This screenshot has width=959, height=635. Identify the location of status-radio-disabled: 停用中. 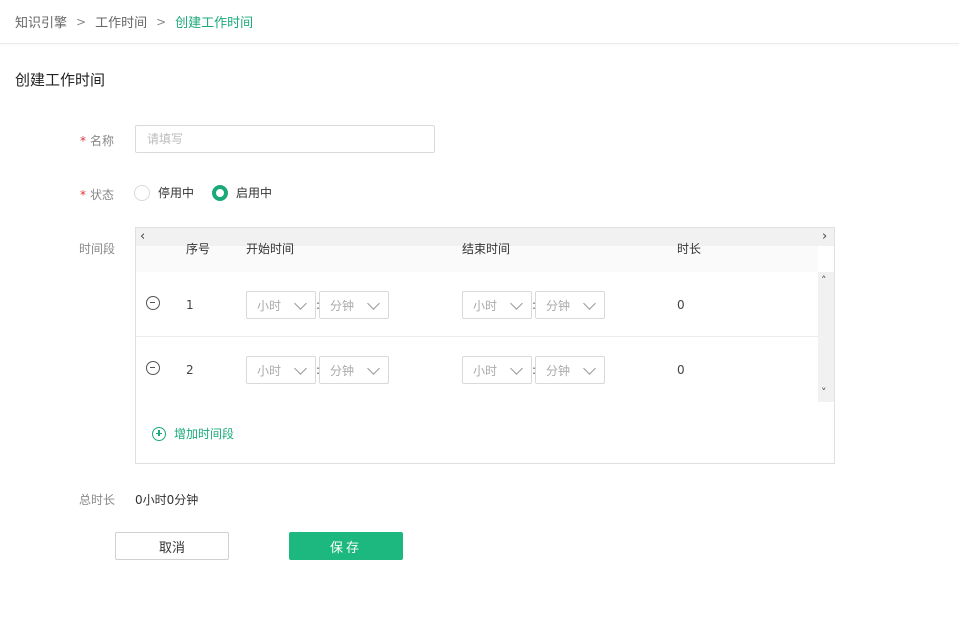
(164, 192).